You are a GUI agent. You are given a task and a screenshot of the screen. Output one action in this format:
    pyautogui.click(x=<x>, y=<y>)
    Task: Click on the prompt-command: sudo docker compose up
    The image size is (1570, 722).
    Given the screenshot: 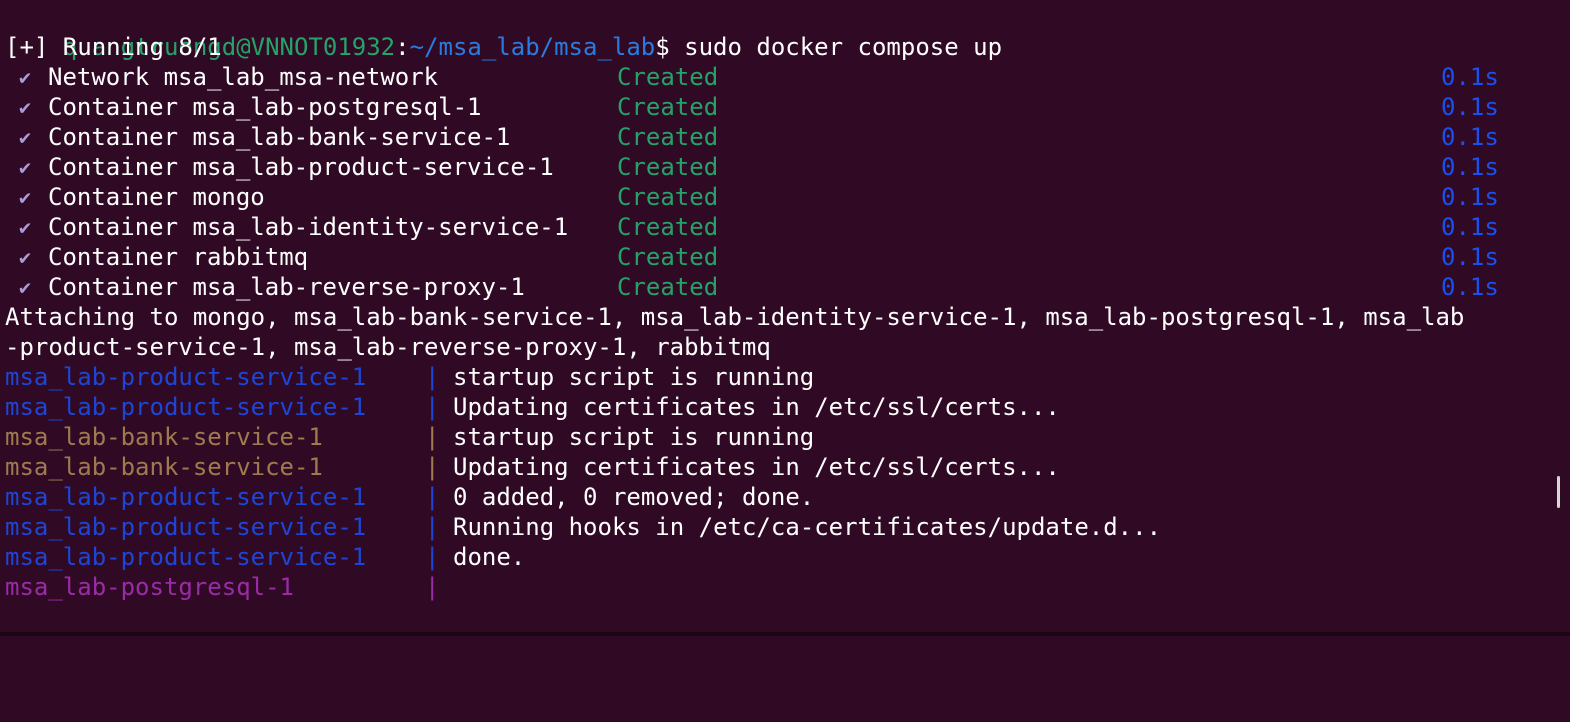 What is the action you would take?
    pyautogui.click(x=836, y=47)
    